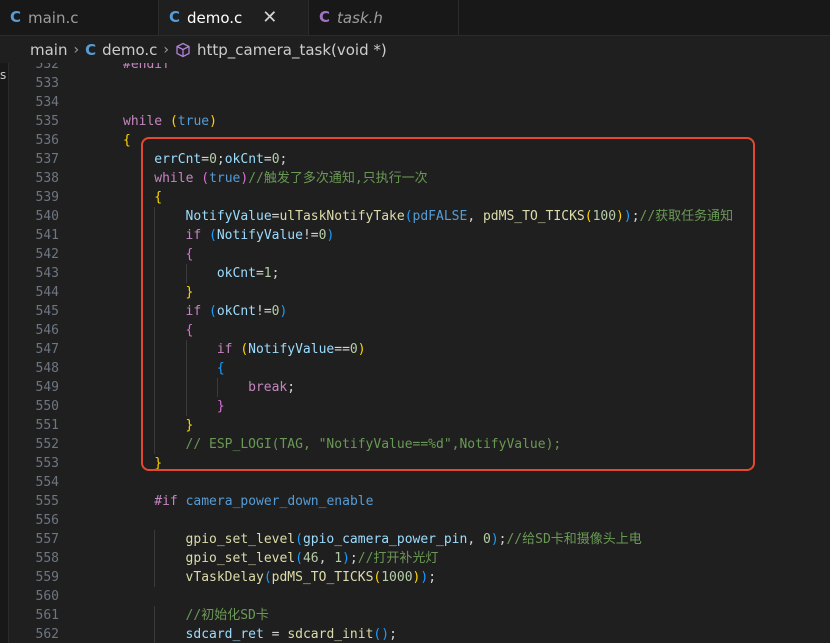  What do you see at coordinates (419, 406) in the screenshot?
I see `code-line: 550}` at bounding box center [419, 406].